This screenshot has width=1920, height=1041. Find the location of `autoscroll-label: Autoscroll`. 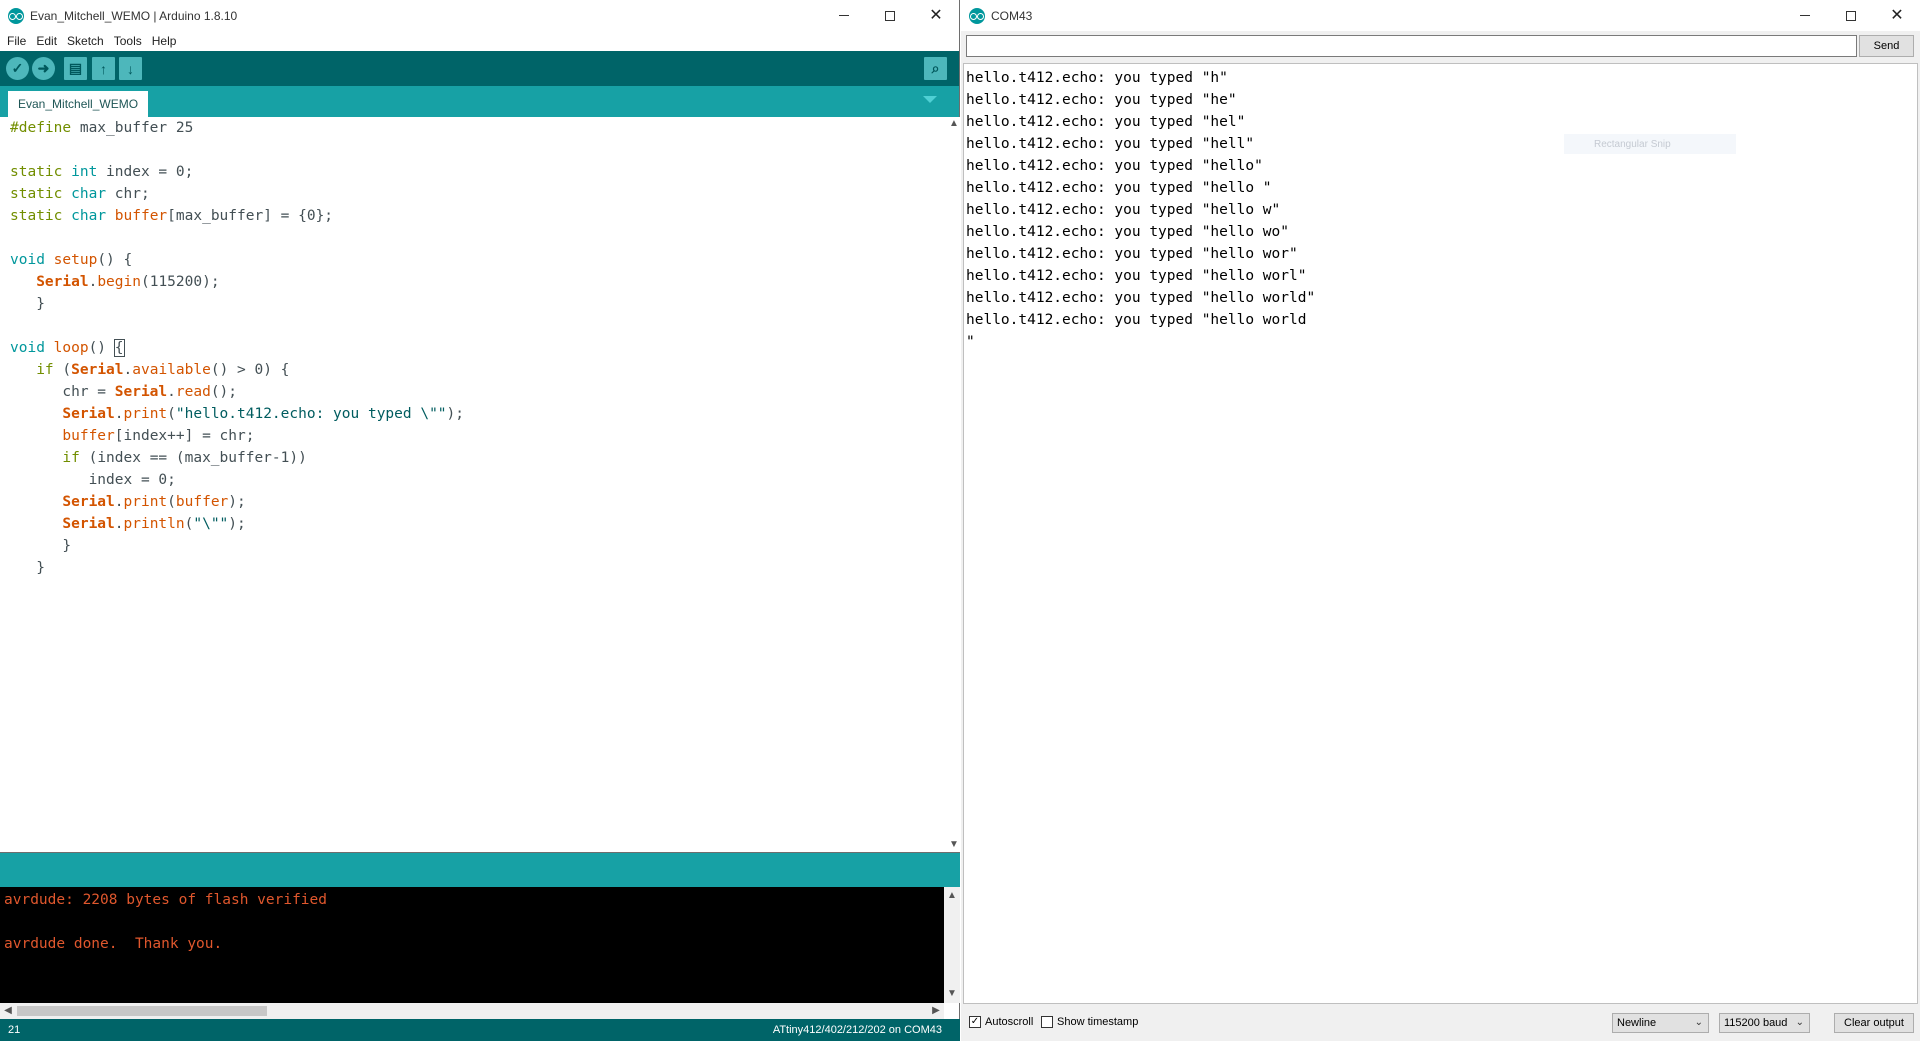

autoscroll-label: Autoscroll is located at coordinates (1009, 1022).